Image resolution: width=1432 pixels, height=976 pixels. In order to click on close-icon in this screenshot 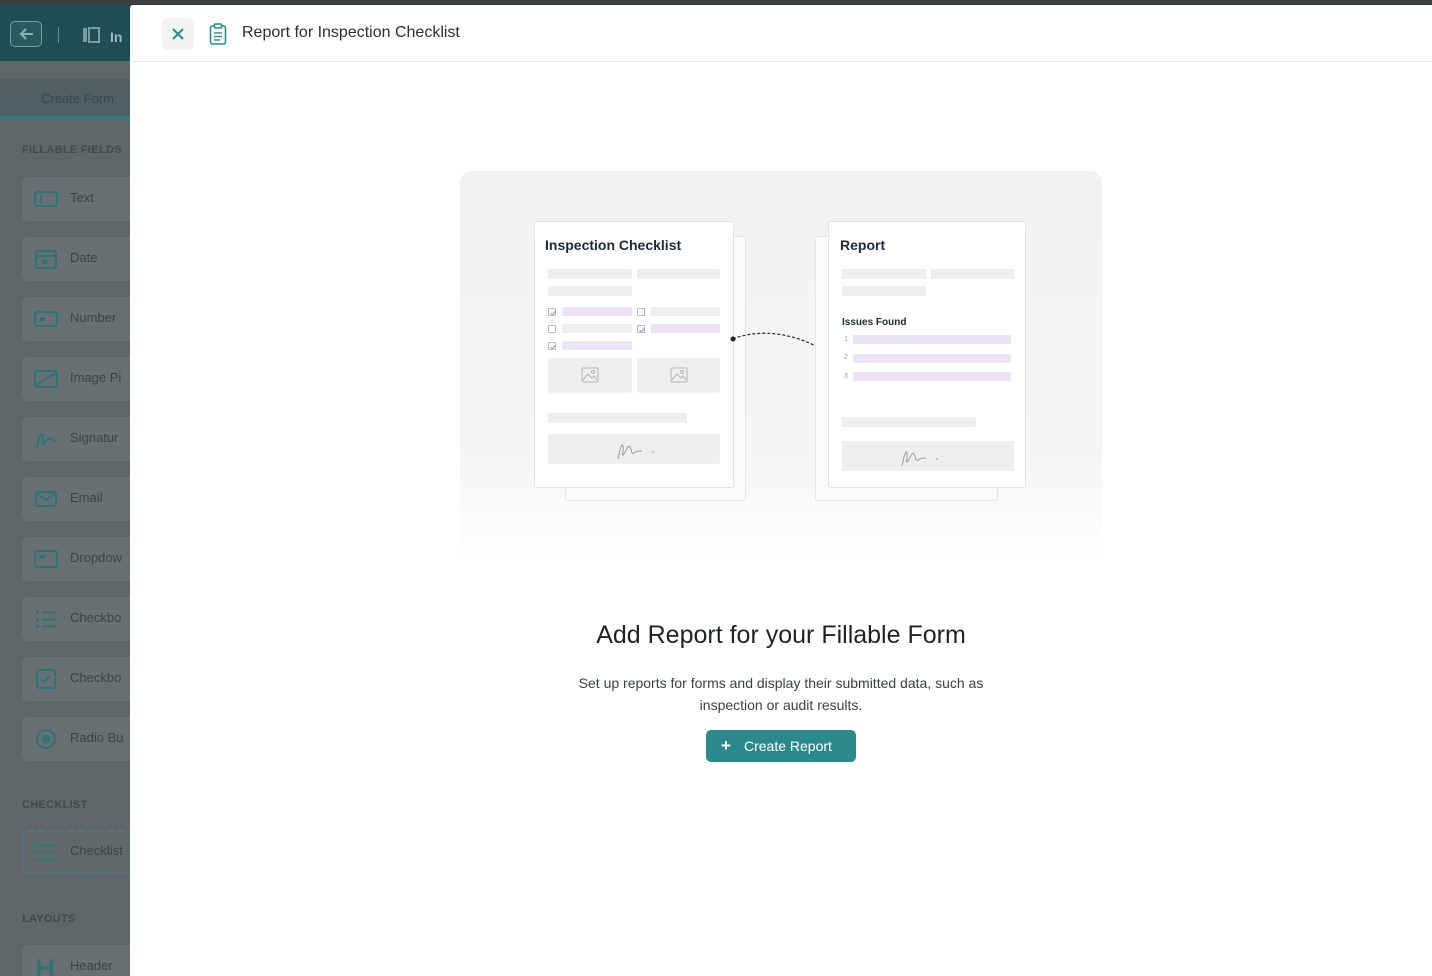, I will do `click(178, 34)`.